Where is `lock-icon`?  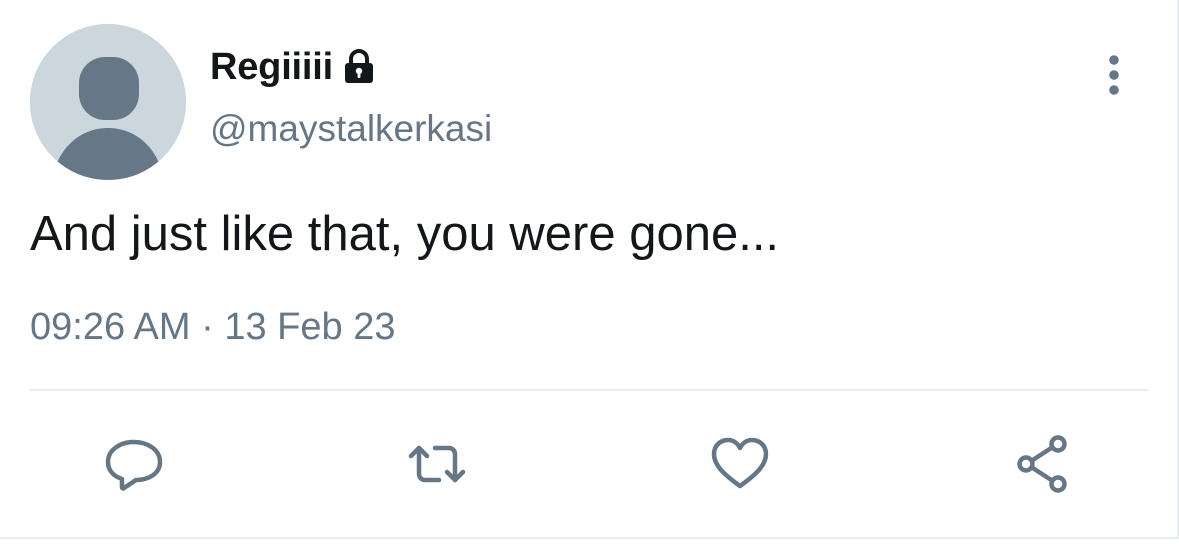 lock-icon is located at coordinates (358, 66).